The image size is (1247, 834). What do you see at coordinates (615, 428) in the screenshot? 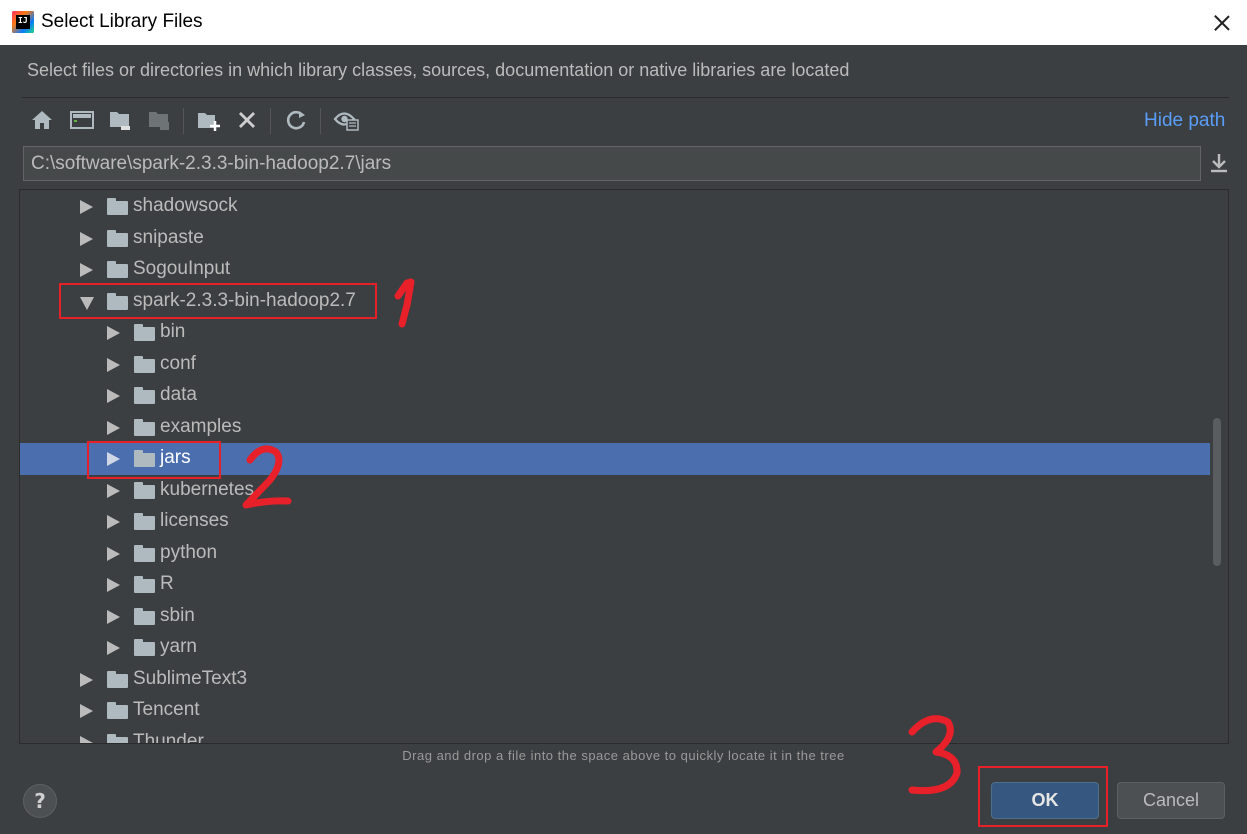
I see `tree-item: examples` at bounding box center [615, 428].